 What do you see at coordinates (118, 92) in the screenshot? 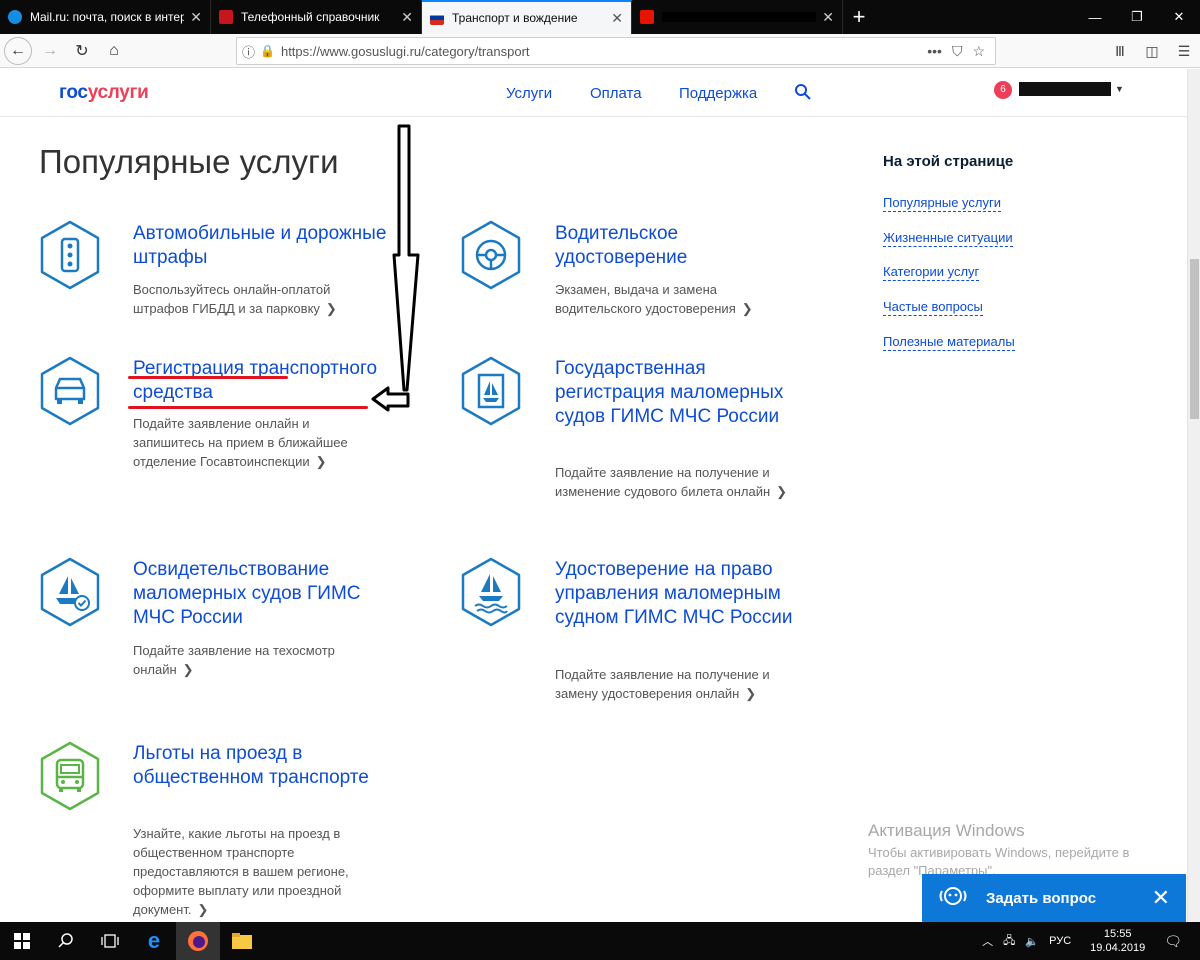
I see `logo-part2: услуги` at bounding box center [118, 92].